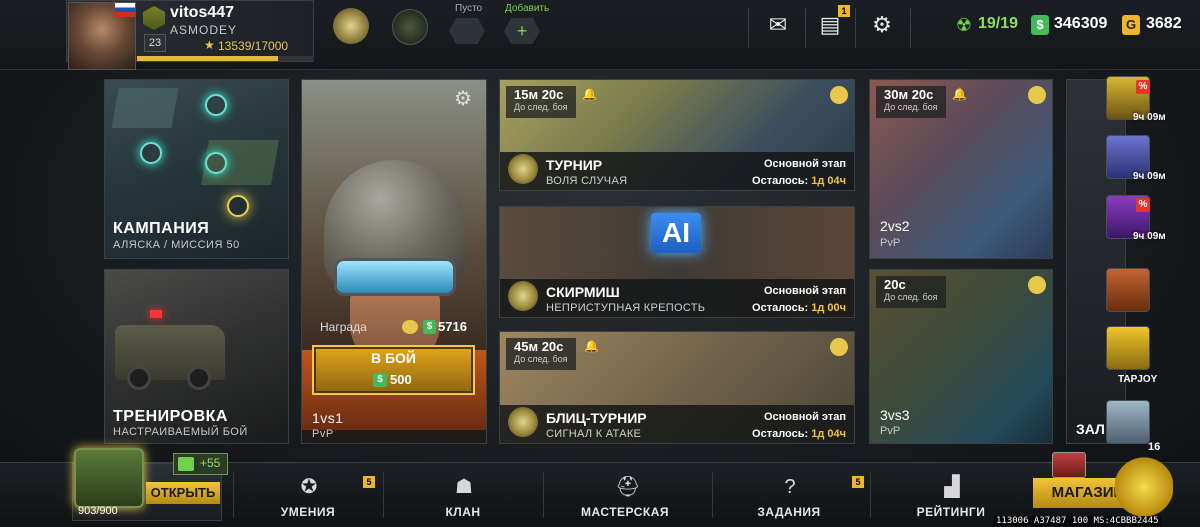  I want to click on skirmish-title: СКИРМИШ, so click(583, 292).